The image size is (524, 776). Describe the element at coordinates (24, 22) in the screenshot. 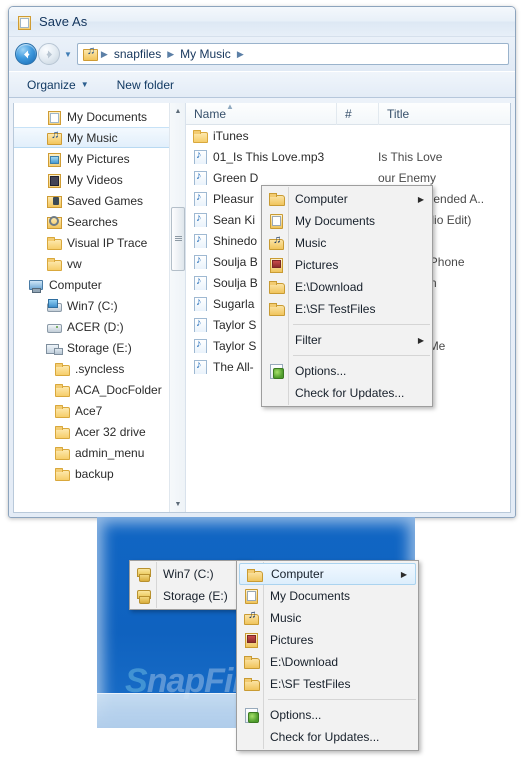

I see `notepad-icon` at that location.